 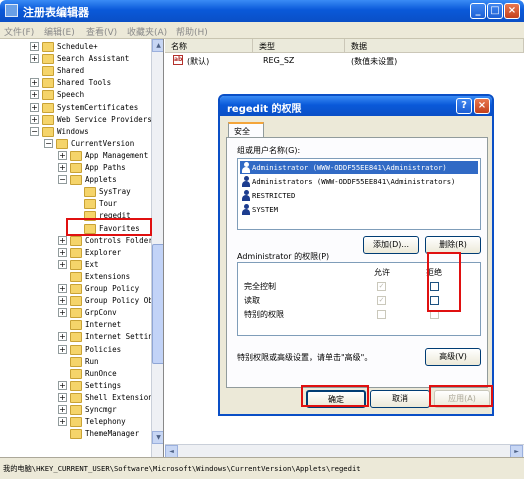 What do you see at coordinates (101, 313) in the screenshot?
I see `tree-item-label: GrpConv` at bounding box center [101, 313].